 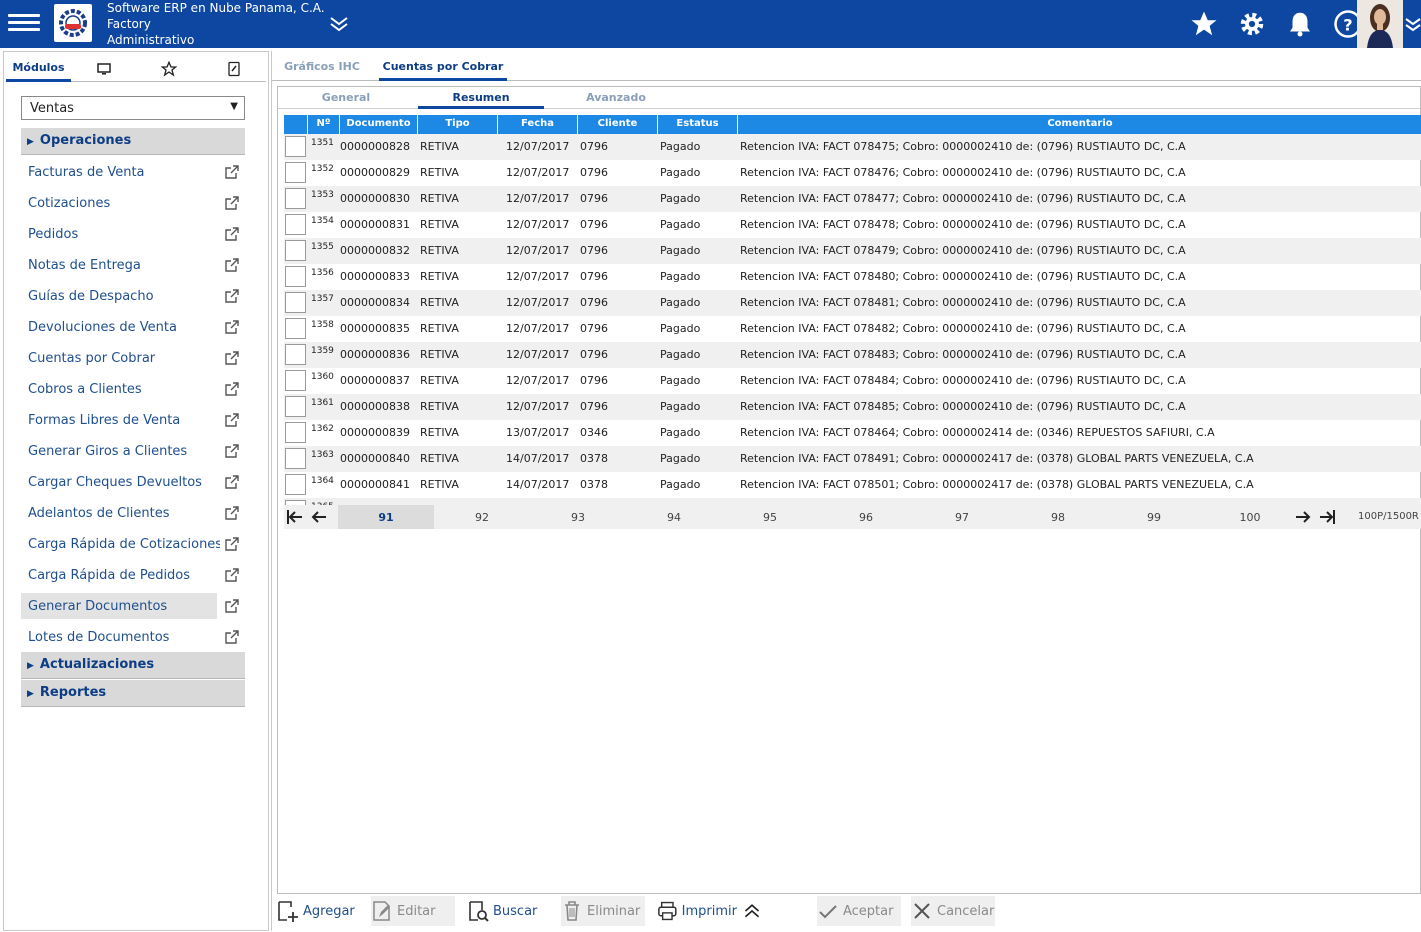 I want to click on section-reportes: ▶ Reportes, so click(x=133, y=693).